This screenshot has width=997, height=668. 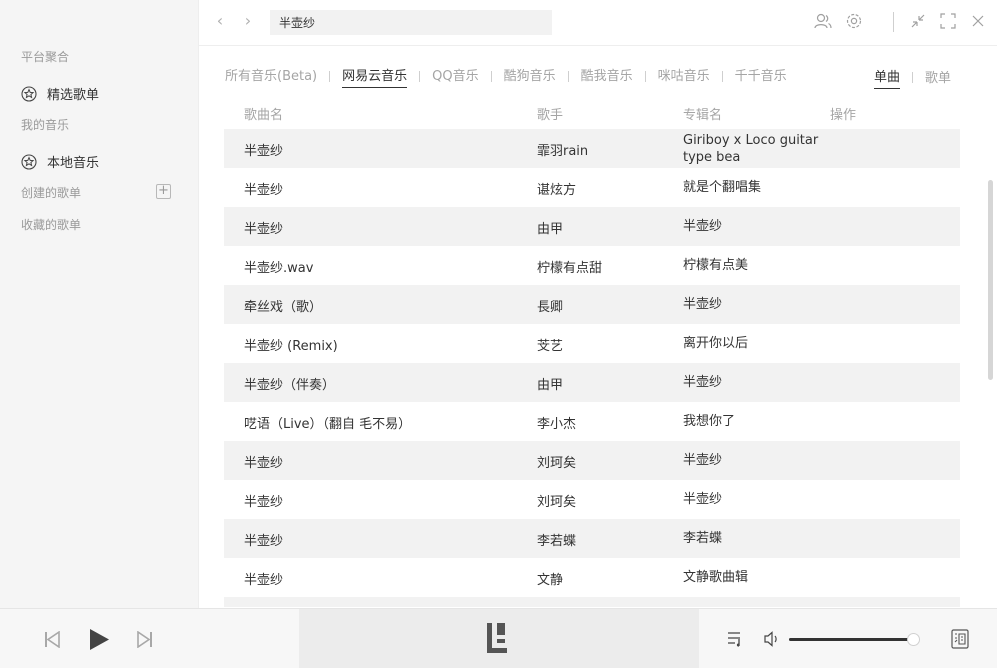 I want to click on song-title: 半壶纱 (Remix), so click(x=291, y=346).